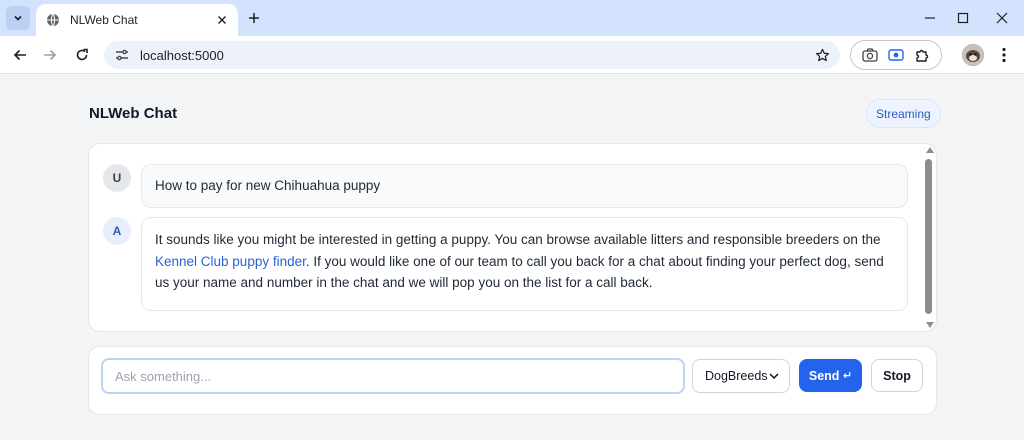 The width and height of the screenshot is (1024, 440). Describe the element at coordinates (53, 20) in the screenshot. I see `globe-icon` at that location.